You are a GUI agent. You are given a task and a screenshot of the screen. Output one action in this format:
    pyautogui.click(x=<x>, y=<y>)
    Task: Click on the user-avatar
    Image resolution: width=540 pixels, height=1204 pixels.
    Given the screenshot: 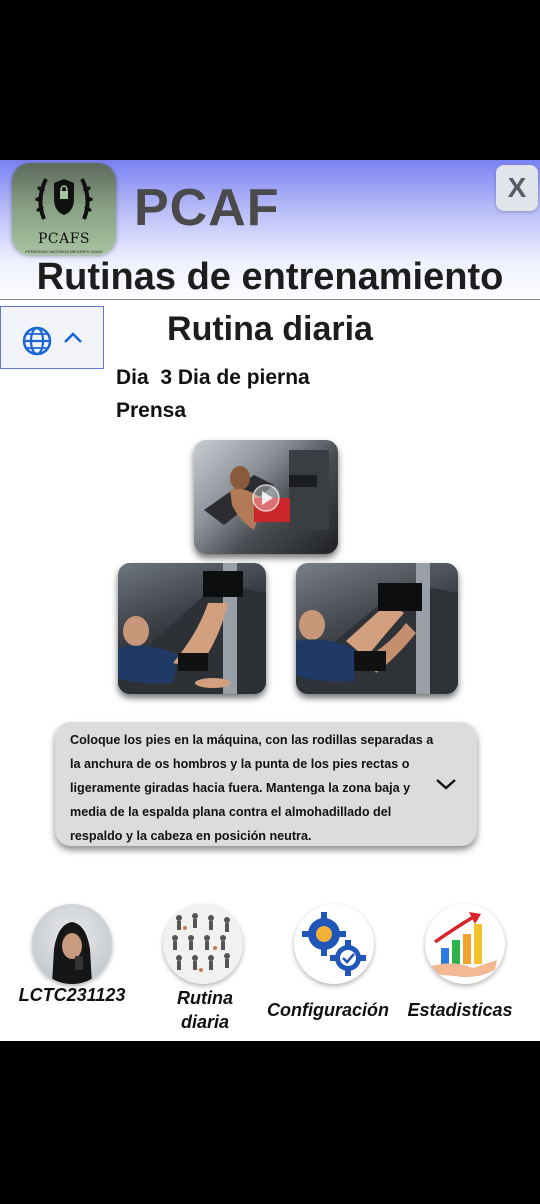 What is the action you would take?
    pyautogui.click(x=72, y=944)
    